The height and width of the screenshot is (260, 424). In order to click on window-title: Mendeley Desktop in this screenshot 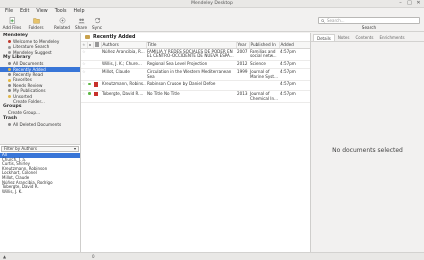, I will do `click(212, 3)`.